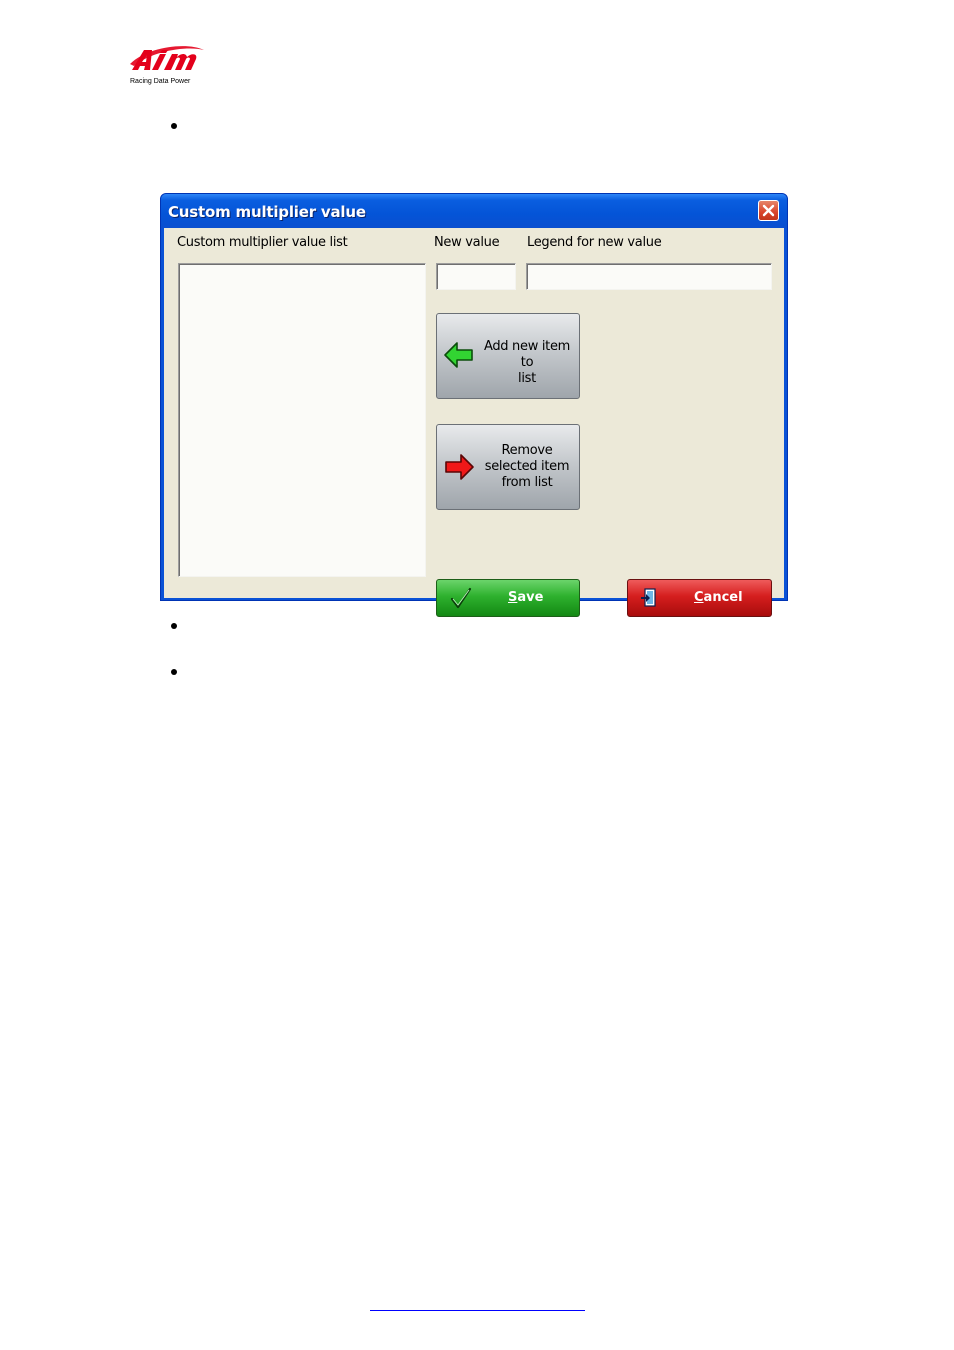  What do you see at coordinates (527, 354) in the screenshot?
I see `add-button-line-1: Add new item to` at bounding box center [527, 354].